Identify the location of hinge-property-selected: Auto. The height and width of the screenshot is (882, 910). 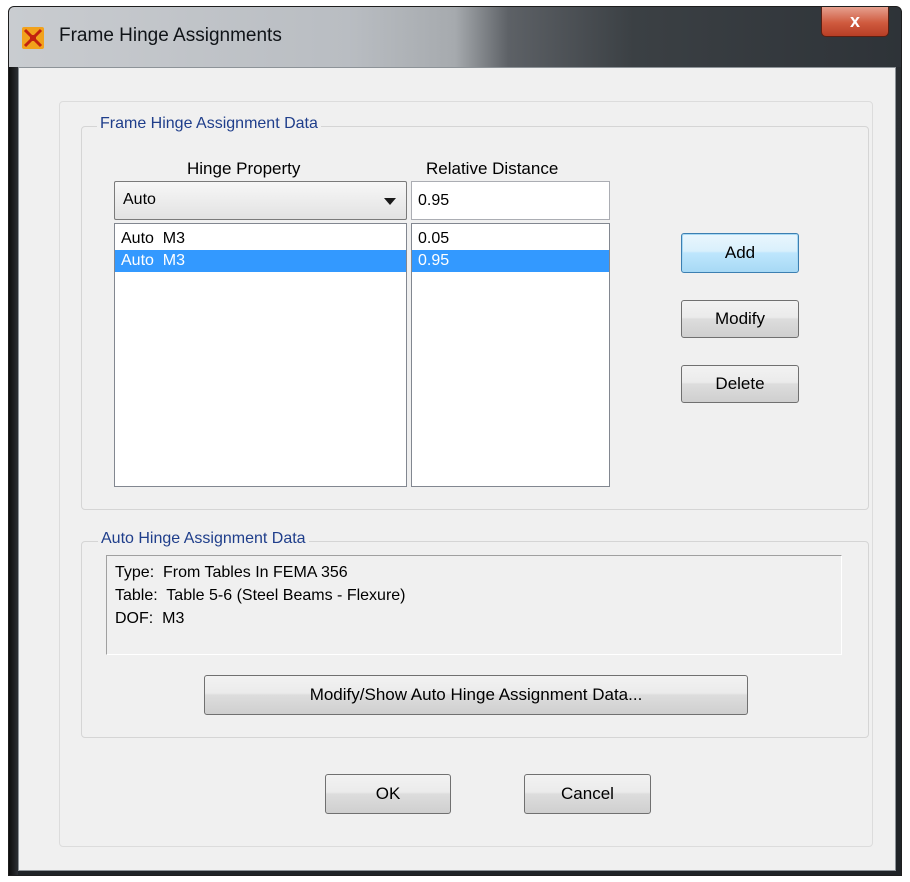
(139, 199).